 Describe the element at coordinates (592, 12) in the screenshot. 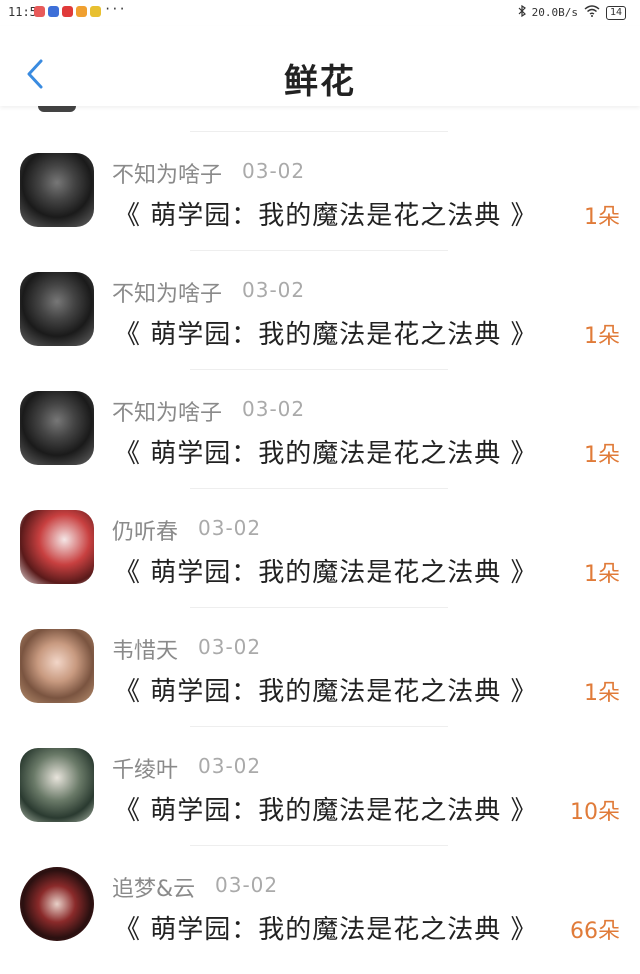

I see `wifi-icon` at that location.